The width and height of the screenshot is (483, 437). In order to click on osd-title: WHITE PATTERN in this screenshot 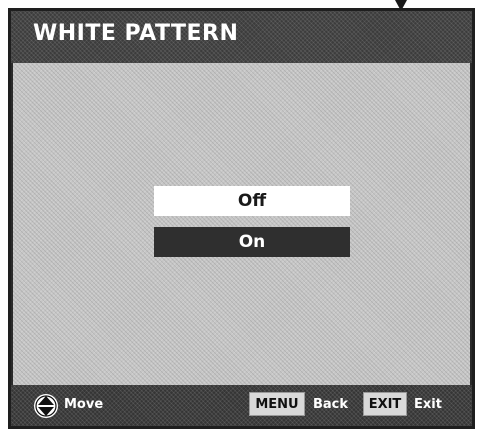, I will do `click(136, 33)`.